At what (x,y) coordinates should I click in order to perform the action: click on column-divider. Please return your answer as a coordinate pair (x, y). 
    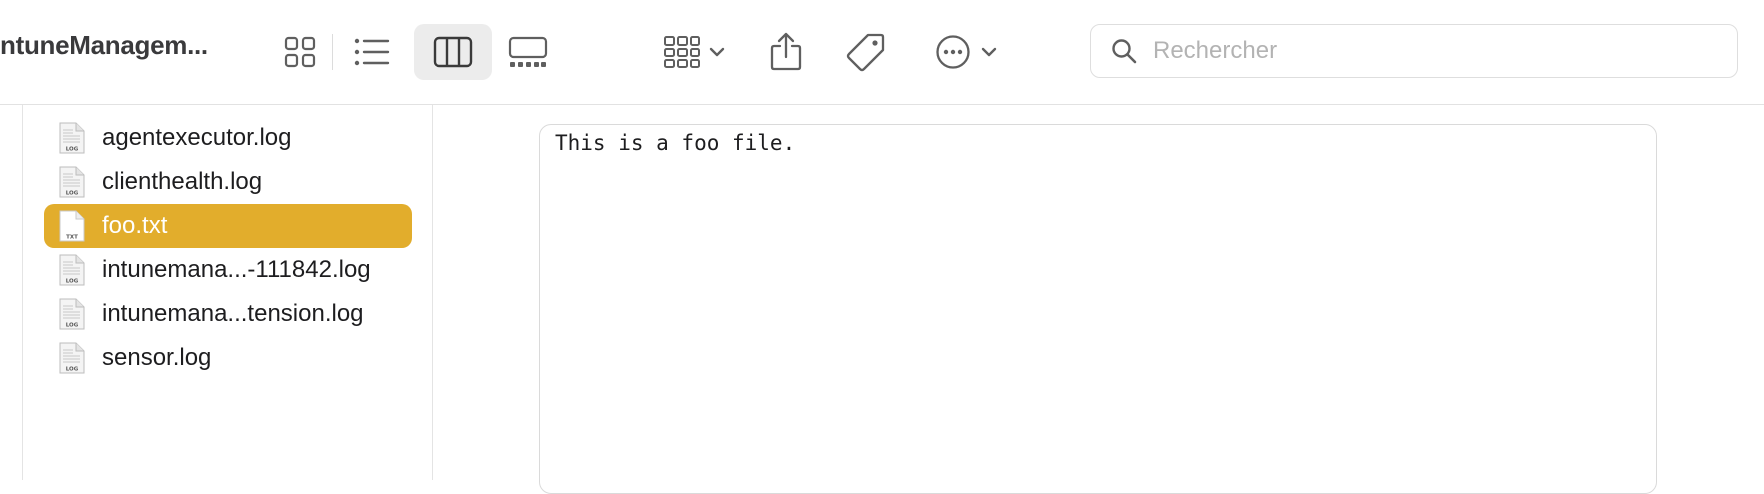
    Looking at the image, I should click on (432, 292).